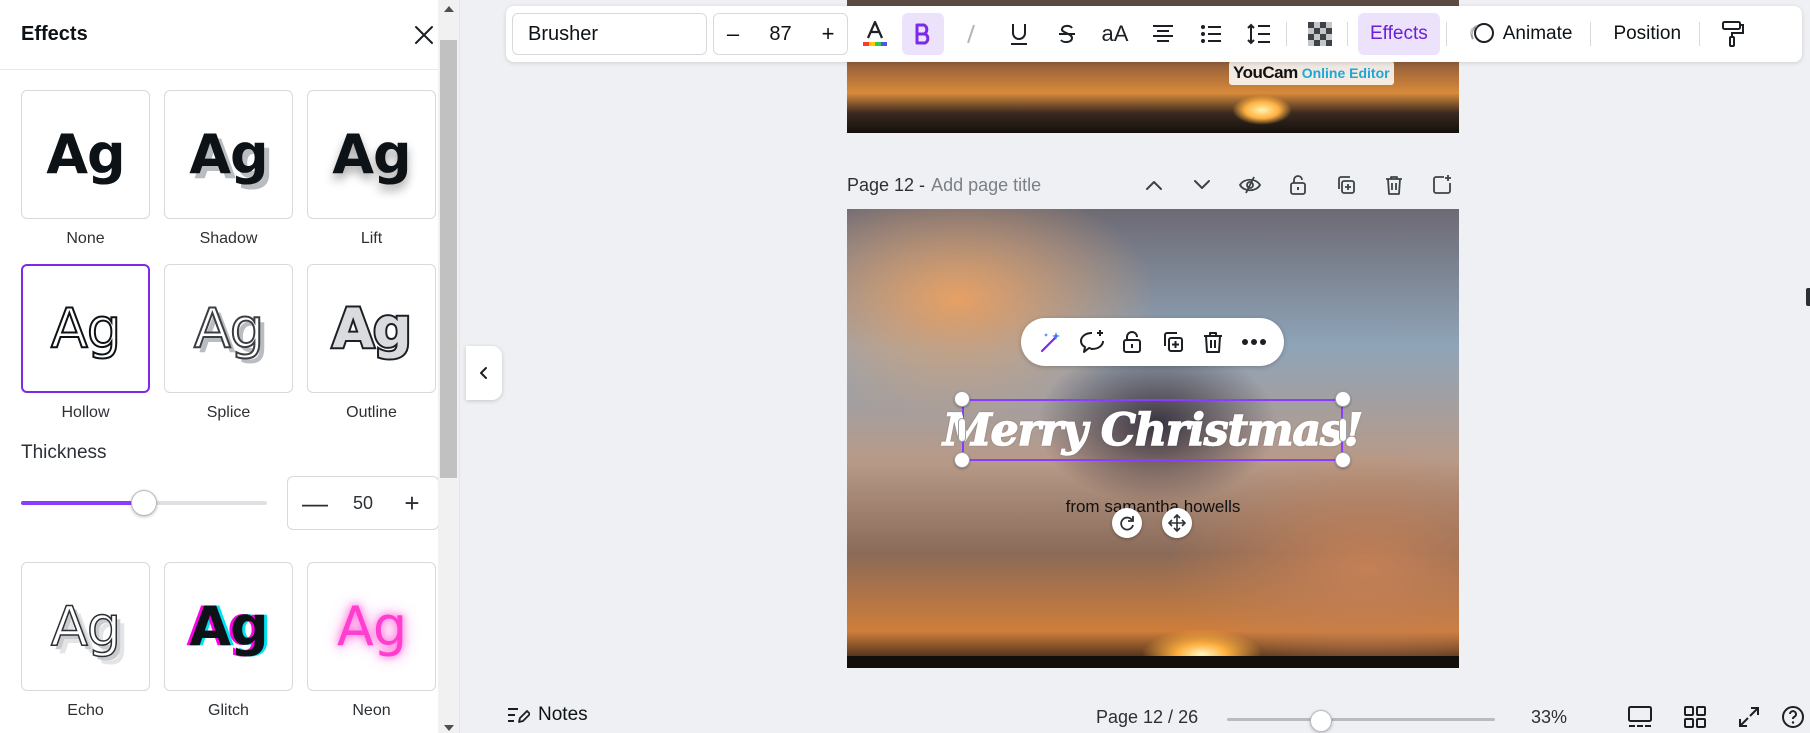 Image resolution: width=1810 pixels, height=733 pixels. I want to click on fullscreen-button, so click(1749, 717).